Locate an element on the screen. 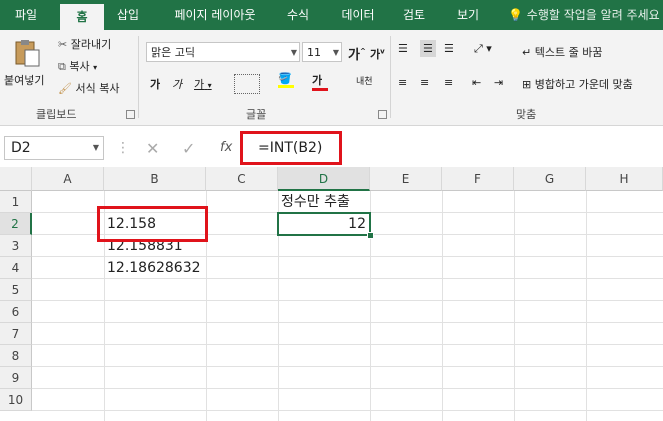  italic-button: 가 is located at coordinates (177, 84).